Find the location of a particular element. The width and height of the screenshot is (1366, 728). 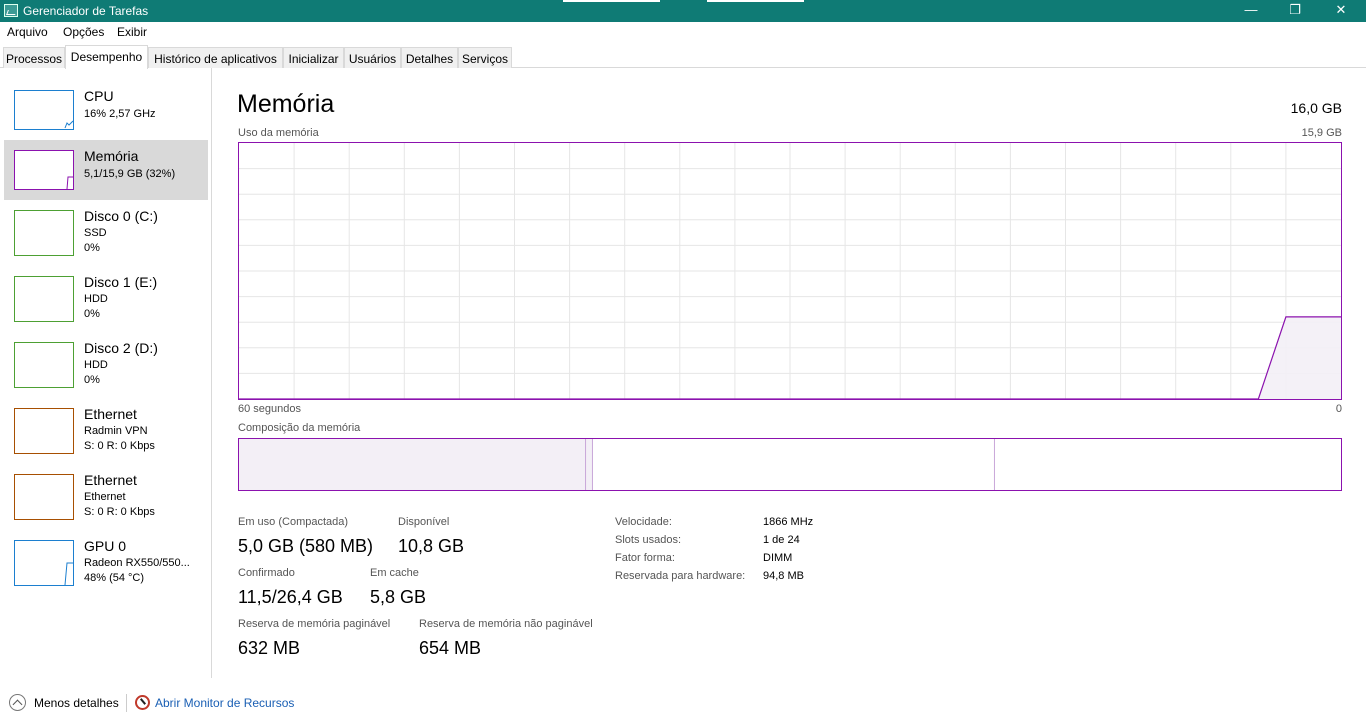

stat-value-cached: 5,8 GB is located at coordinates (398, 597).